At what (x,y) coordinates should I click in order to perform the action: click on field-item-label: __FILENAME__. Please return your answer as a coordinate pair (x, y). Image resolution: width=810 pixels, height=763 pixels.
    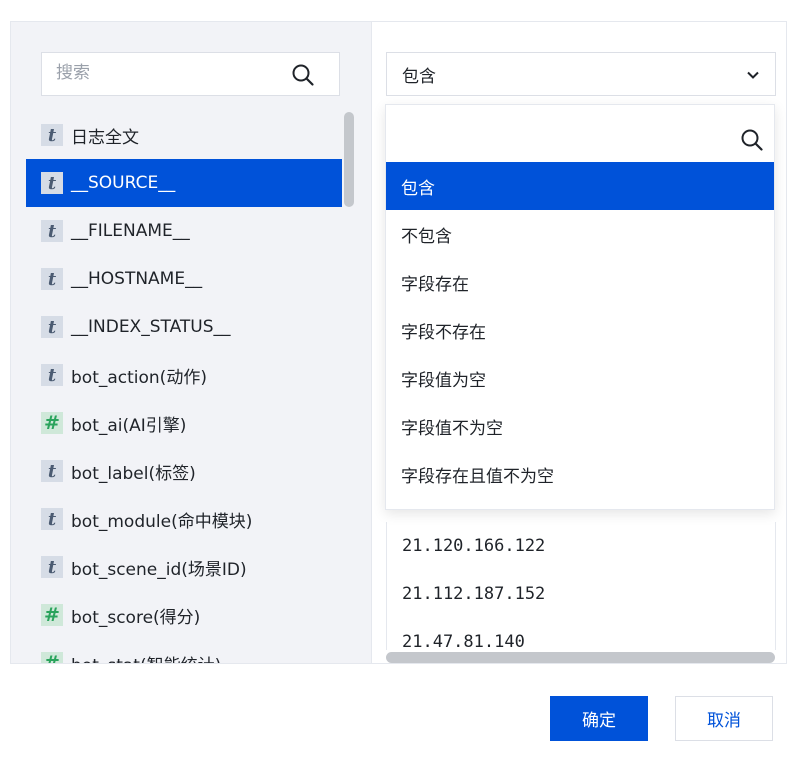
    Looking at the image, I should click on (130, 231).